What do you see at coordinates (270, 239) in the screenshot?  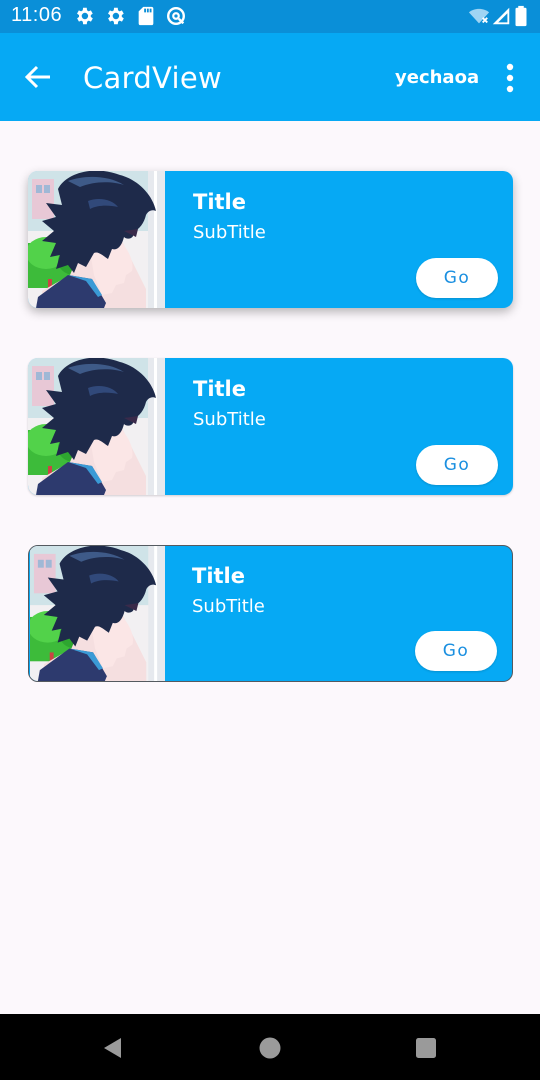 I see `card-elevated: Title SubTitle Go` at bounding box center [270, 239].